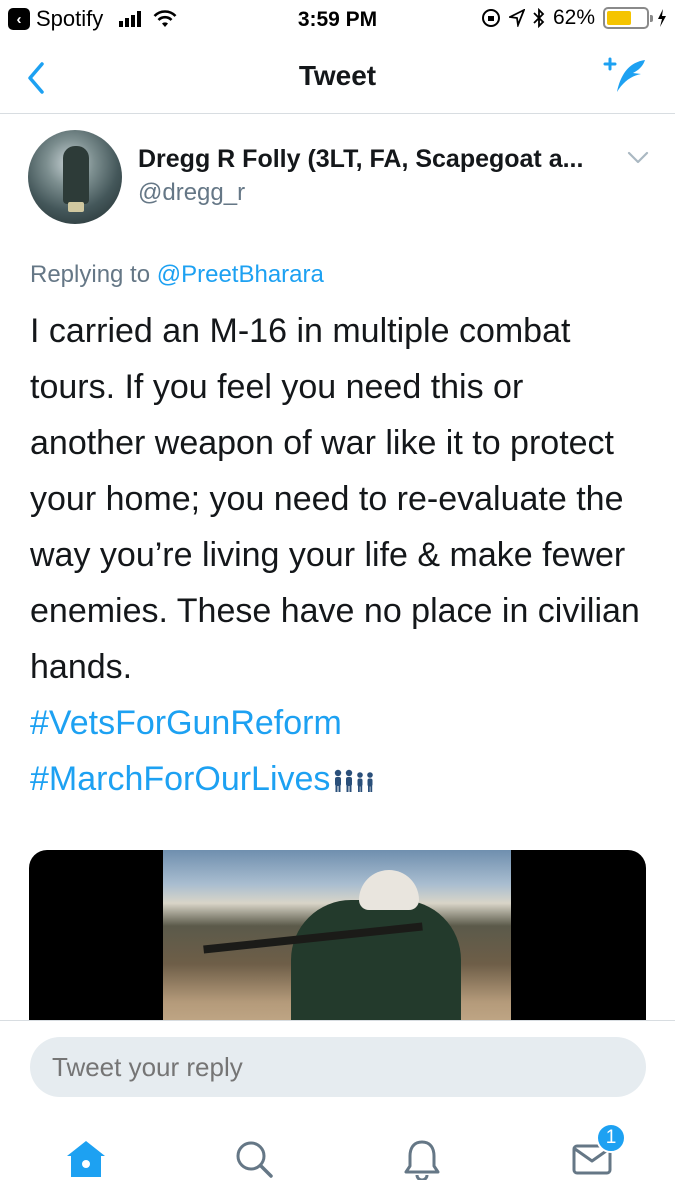 The width and height of the screenshot is (675, 1200). I want to click on nav-bar: Tweet, so click(337, 77).